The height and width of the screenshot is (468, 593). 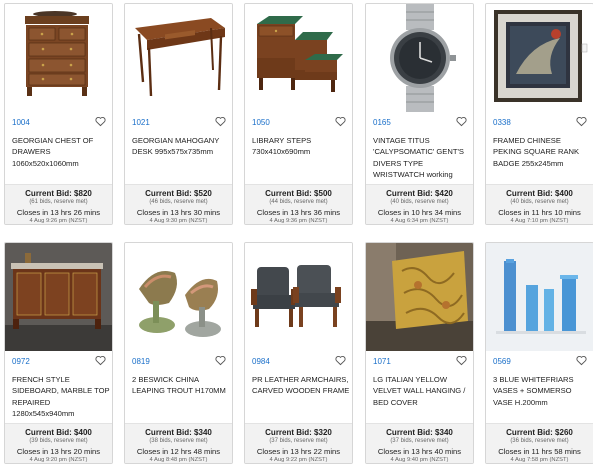 What do you see at coordinates (539, 297) in the screenshot?
I see `lot-image-blue-vases` at bounding box center [539, 297].